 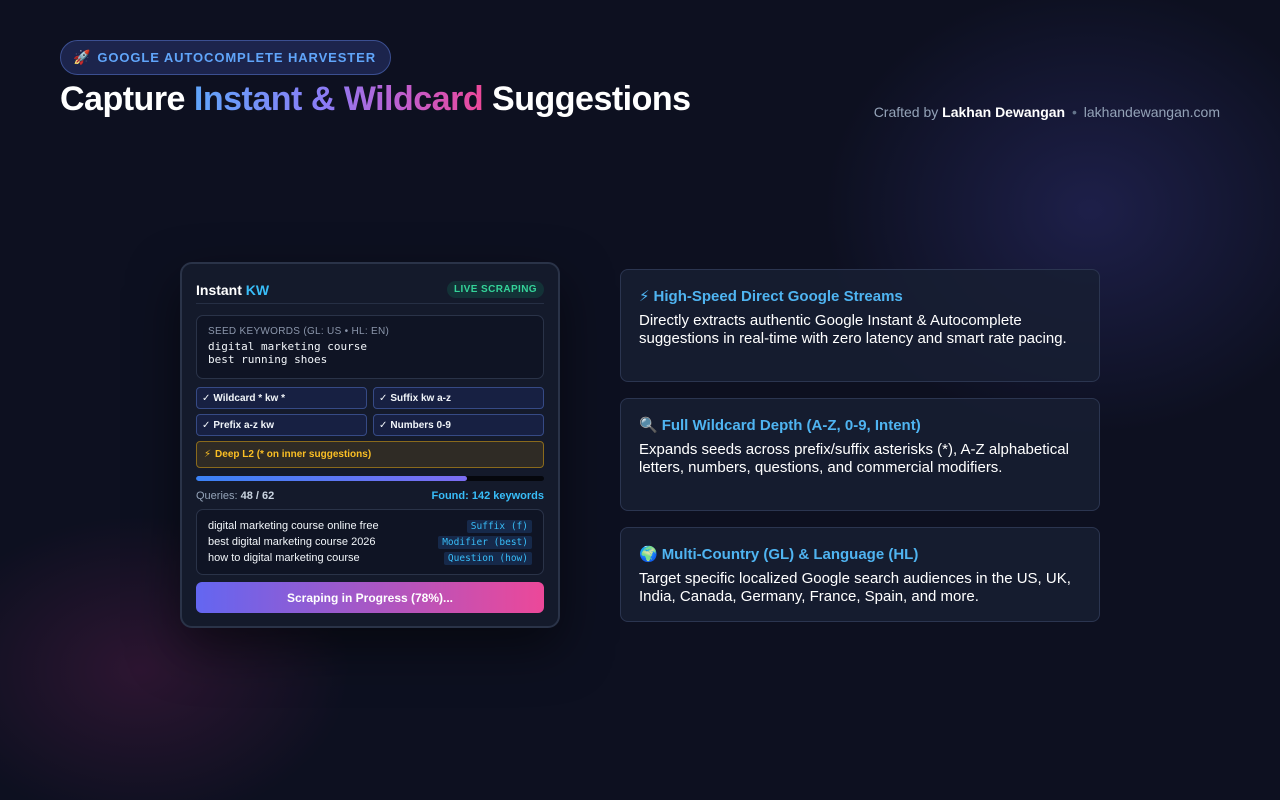 What do you see at coordinates (122, 99) in the screenshot?
I see `title-start: Capture` at bounding box center [122, 99].